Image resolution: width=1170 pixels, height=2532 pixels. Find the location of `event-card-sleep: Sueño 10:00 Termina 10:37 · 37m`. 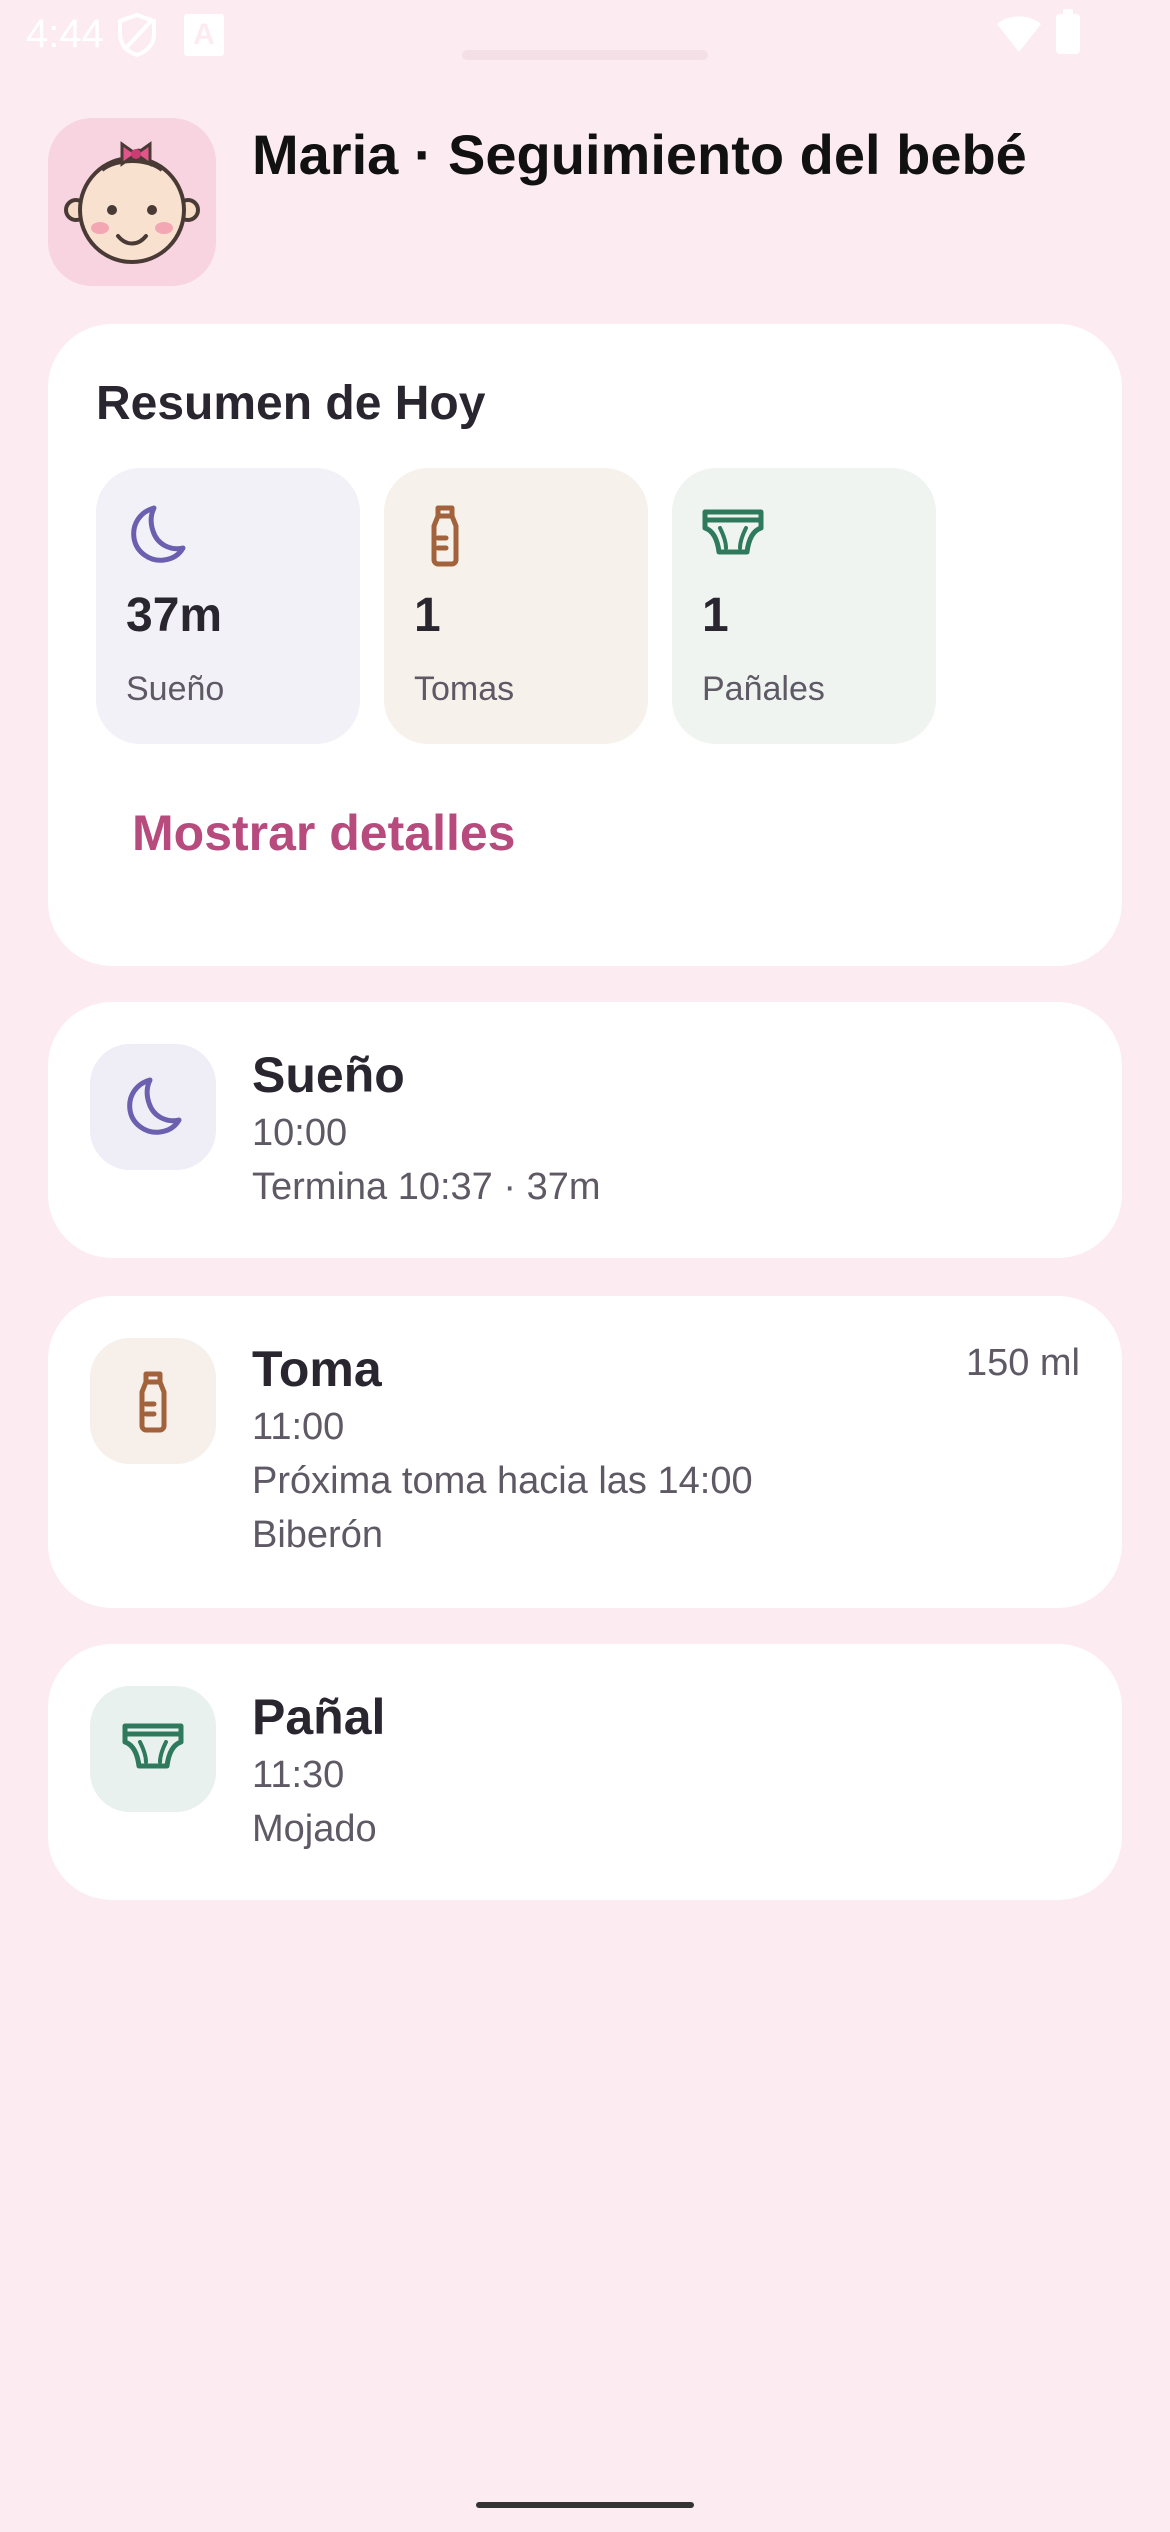

event-card-sleep: Sueño 10:00 Termina 10:37 · 37m is located at coordinates (585, 1130).